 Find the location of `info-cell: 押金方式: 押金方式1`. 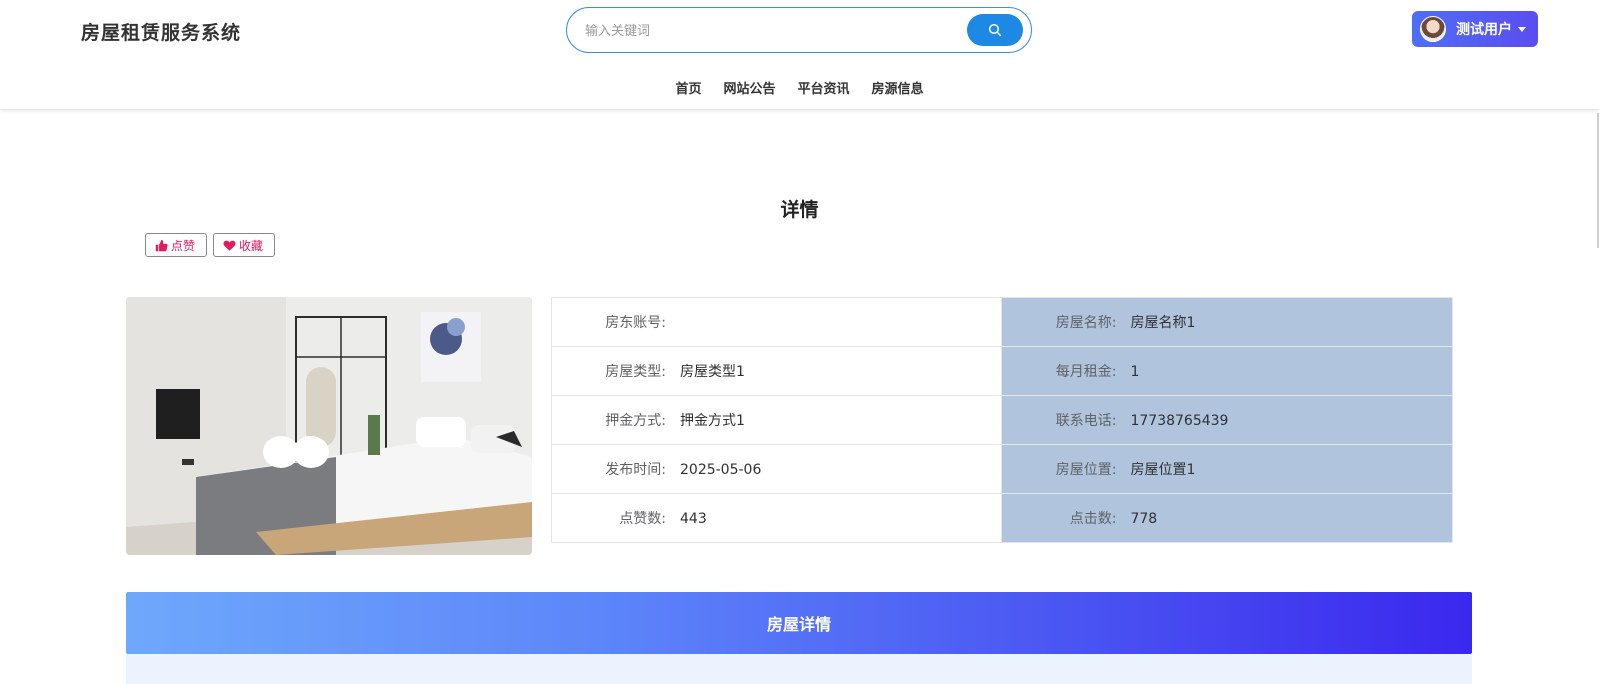

info-cell: 押金方式: 押金方式1 is located at coordinates (776, 420).